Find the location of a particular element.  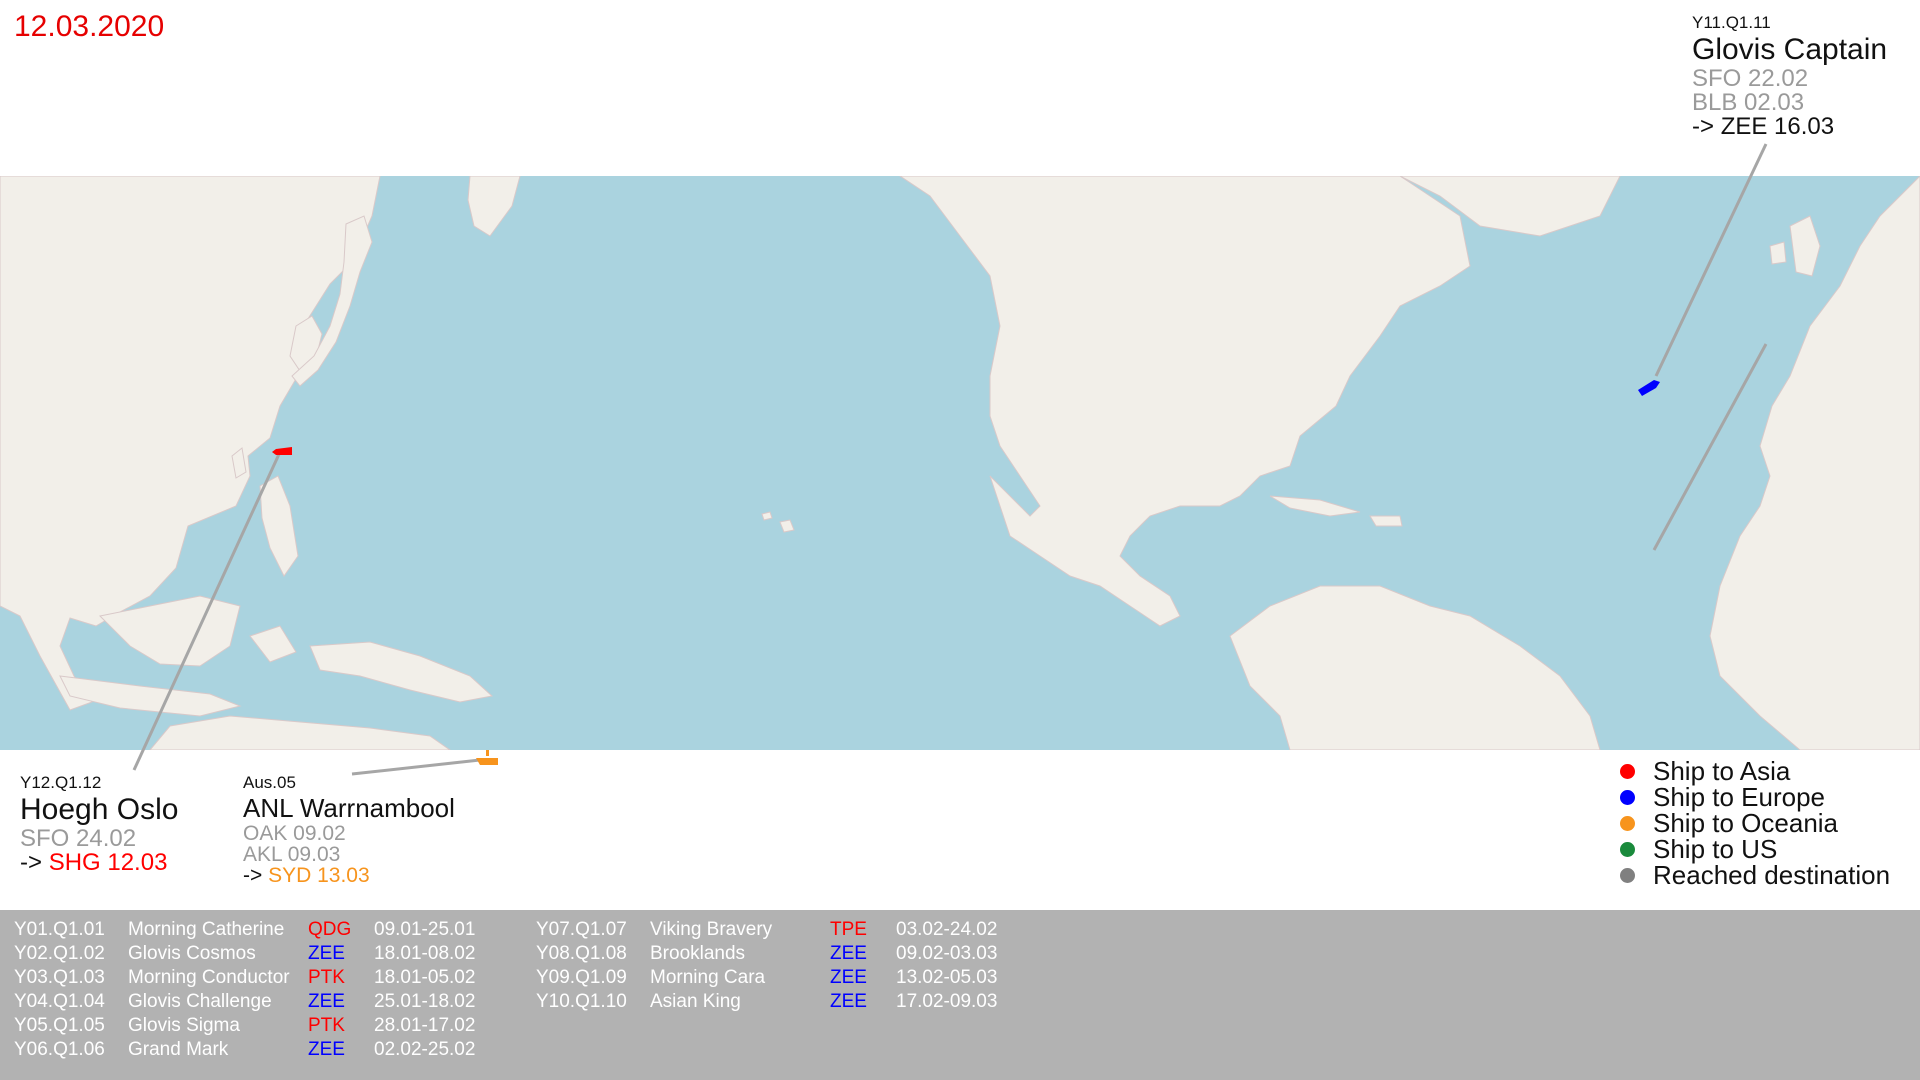

ship-code: Y10.Q1.10 is located at coordinates (581, 1001).